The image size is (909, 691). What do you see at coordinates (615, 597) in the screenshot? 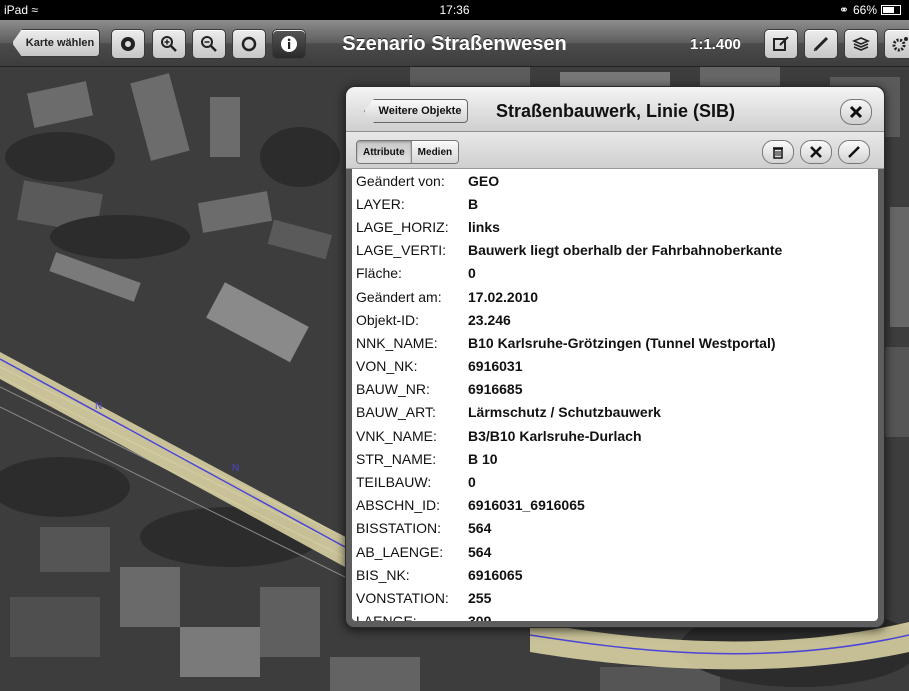
I see `attribute-row: VONSTATION: 255` at bounding box center [615, 597].